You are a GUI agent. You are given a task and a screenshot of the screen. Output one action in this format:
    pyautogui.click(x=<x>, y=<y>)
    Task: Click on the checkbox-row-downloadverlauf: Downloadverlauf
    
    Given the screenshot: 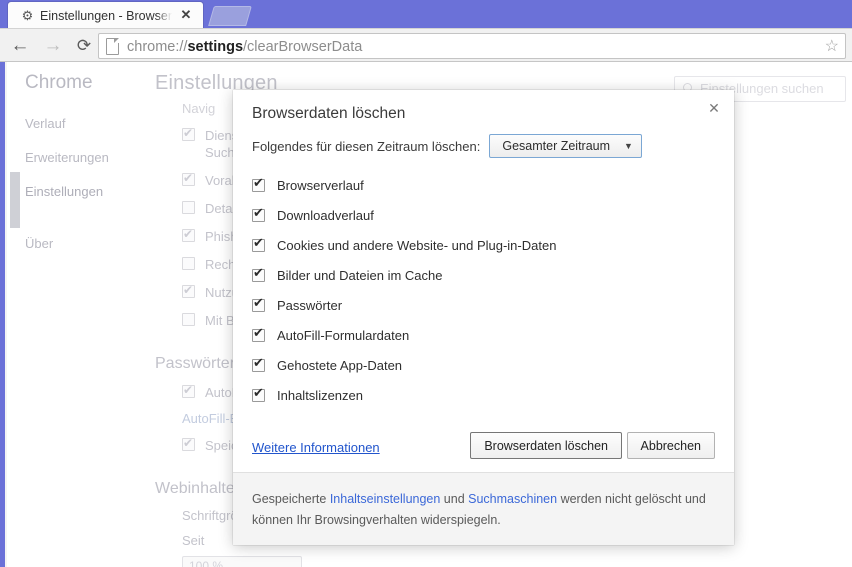 What is the action you would take?
    pyautogui.click(x=482, y=215)
    